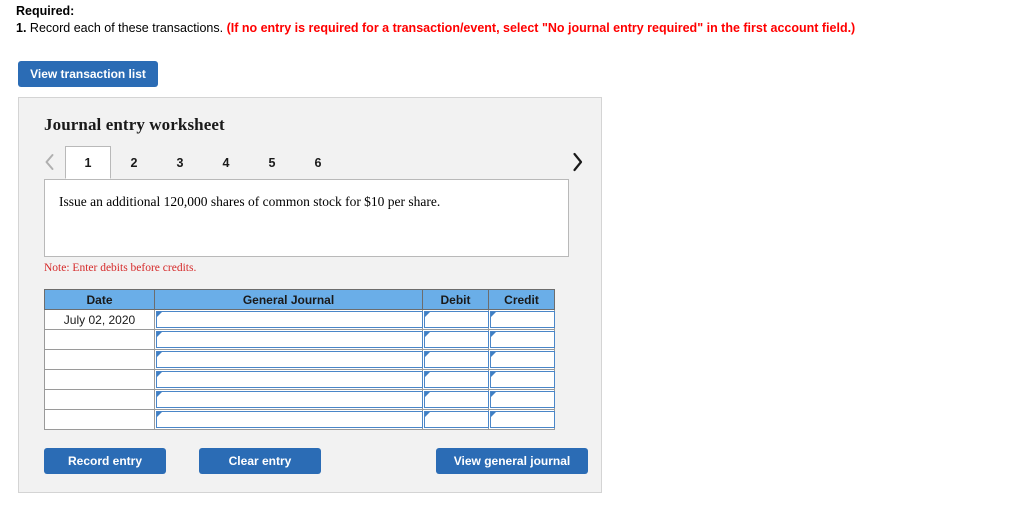 This screenshot has width=1024, height=510. I want to click on debits-before-credits-note: Note: Enter debits before credits., so click(120, 268).